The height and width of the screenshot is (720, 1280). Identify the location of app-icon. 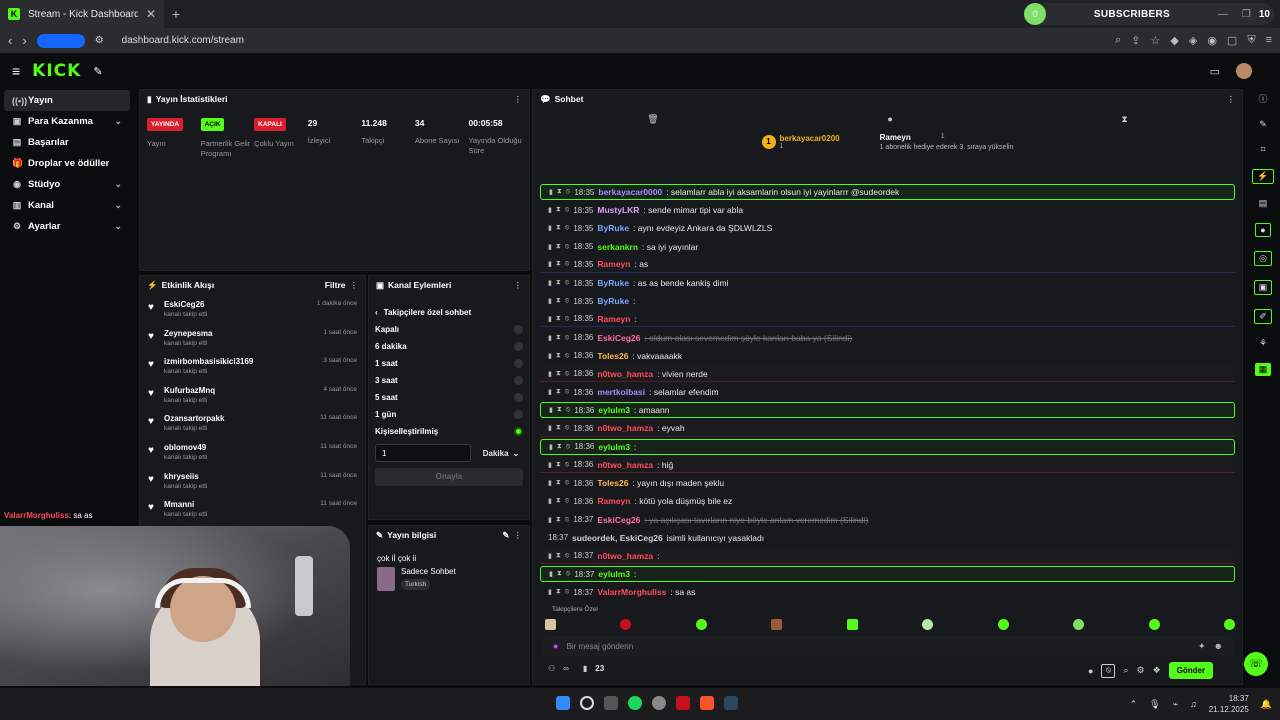
(683, 703).